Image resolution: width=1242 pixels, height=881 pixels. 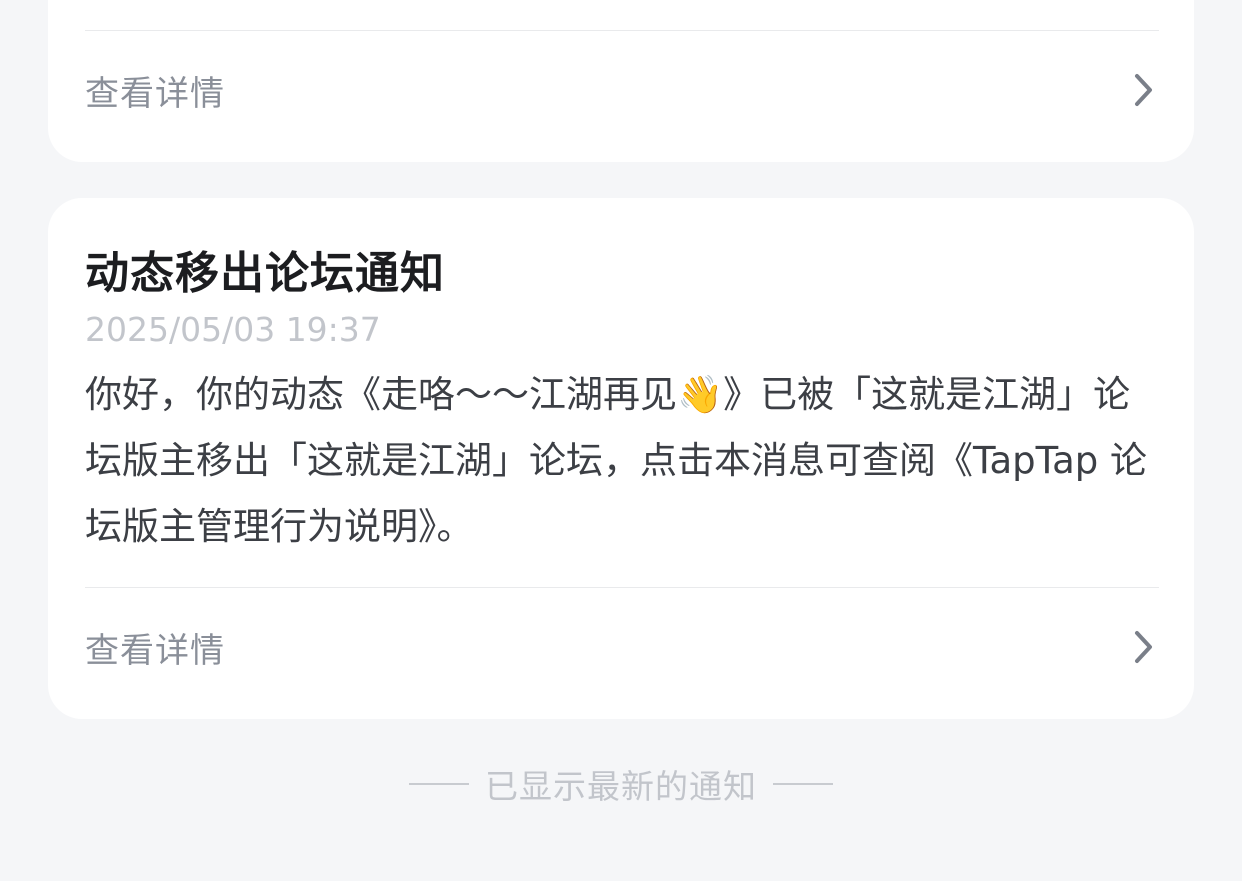 I want to click on notification-timestamp: 2025/05/03 19:37, so click(x=233, y=329).